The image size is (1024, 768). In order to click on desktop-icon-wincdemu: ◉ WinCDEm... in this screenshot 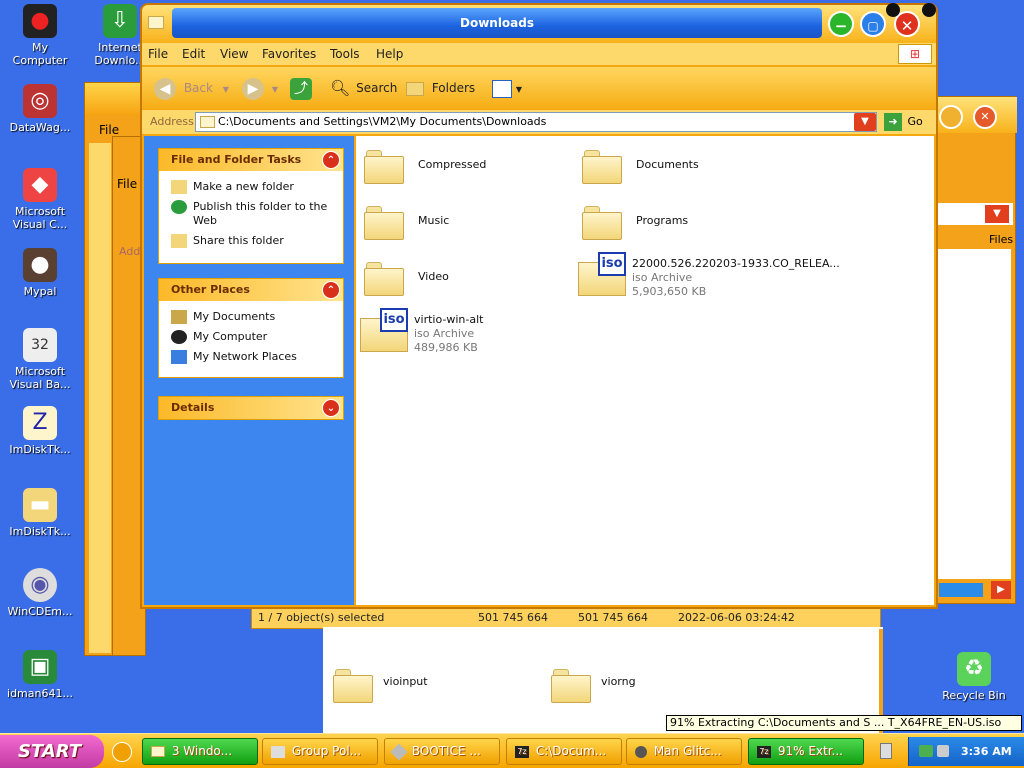, I will do `click(40, 593)`.